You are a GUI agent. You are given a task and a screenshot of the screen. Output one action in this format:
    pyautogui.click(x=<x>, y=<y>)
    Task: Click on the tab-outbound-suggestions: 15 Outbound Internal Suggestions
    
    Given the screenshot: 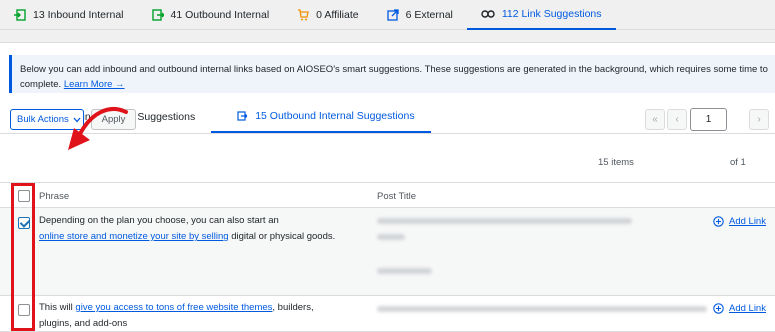 What is the action you would take?
    pyautogui.click(x=321, y=117)
    